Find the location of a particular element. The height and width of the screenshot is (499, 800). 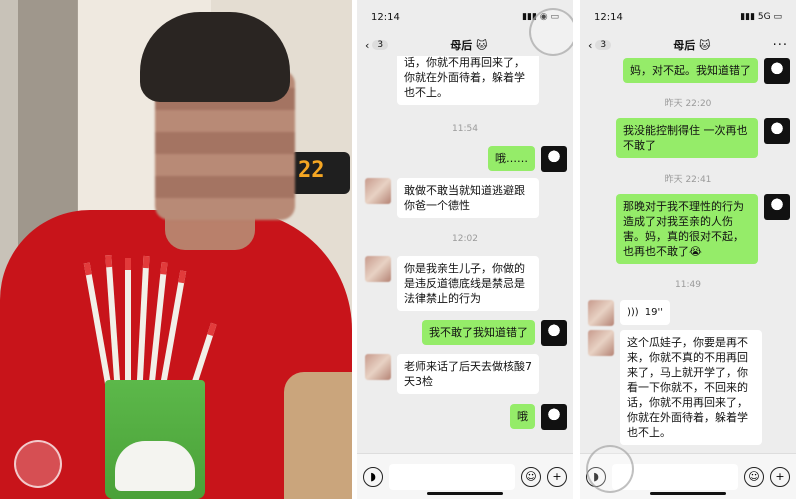

message-row: 你是我亲生儿子，你做的是违反道德底线是禁忌是法律禁止的行为 is located at coordinates (465, 283).